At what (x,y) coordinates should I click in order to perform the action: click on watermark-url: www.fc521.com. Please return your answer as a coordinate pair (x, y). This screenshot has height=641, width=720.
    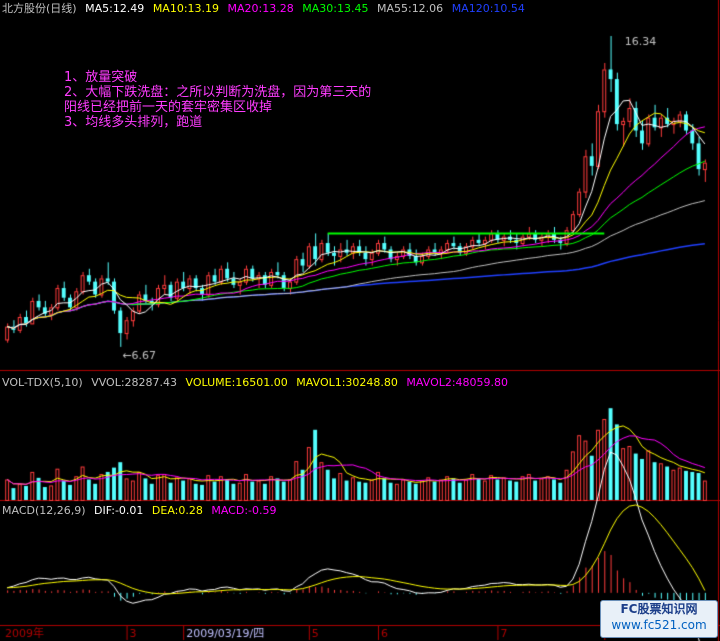
    Looking at the image, I should click on (659, 625).